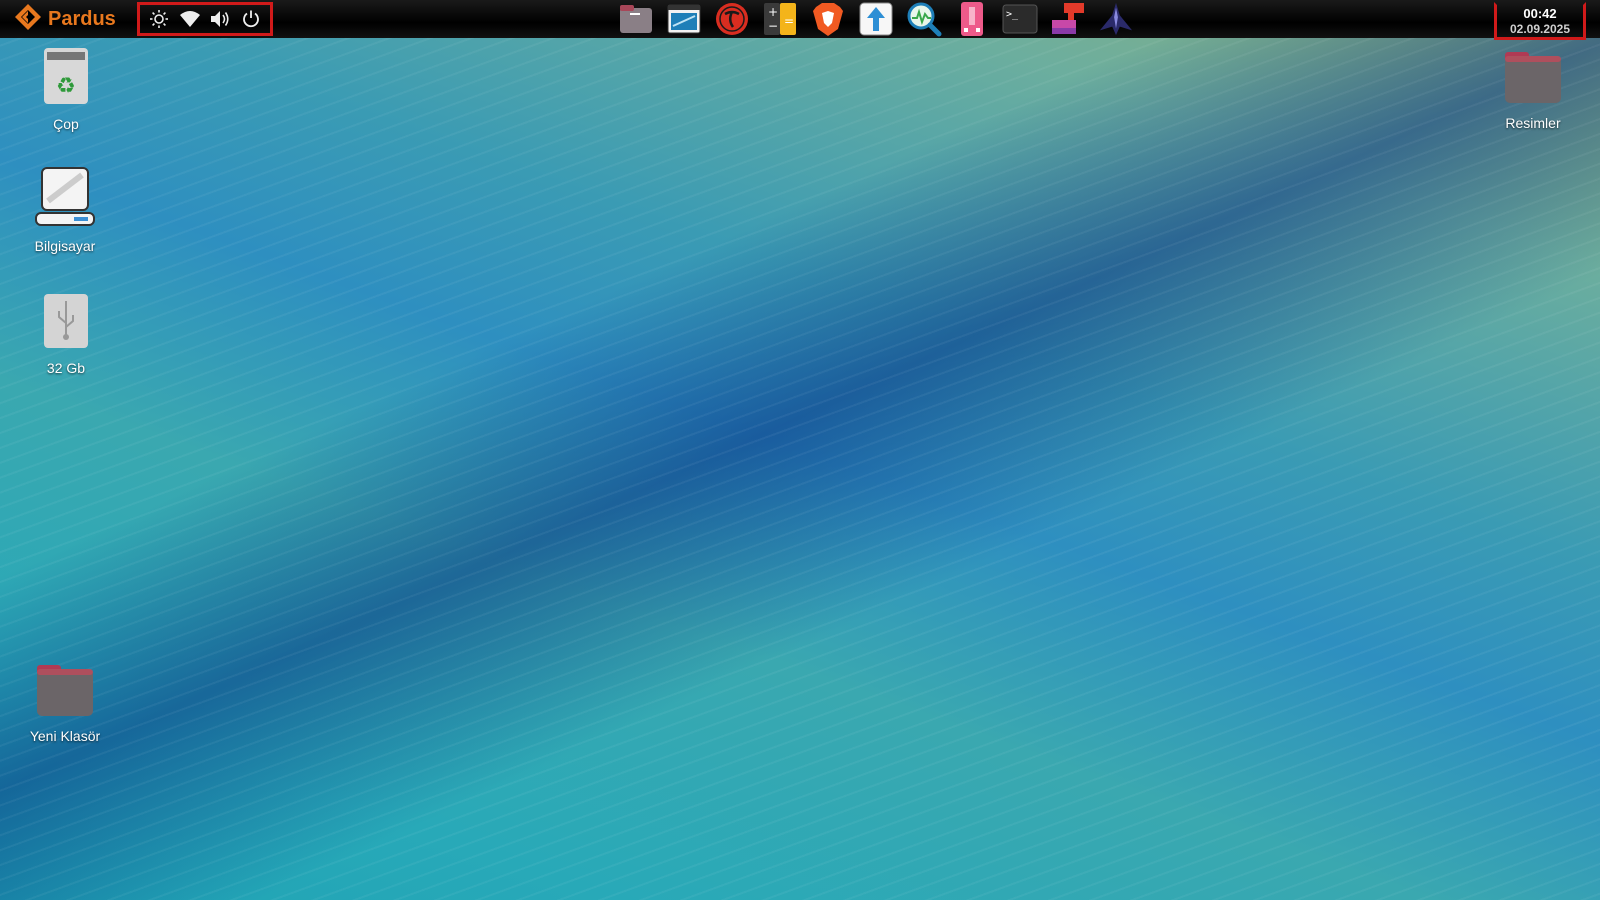 The image size is (1600, 900). Describe the element at coordinates (732, 19) in the screenshot. I see `pardus-app-icon` at that location.